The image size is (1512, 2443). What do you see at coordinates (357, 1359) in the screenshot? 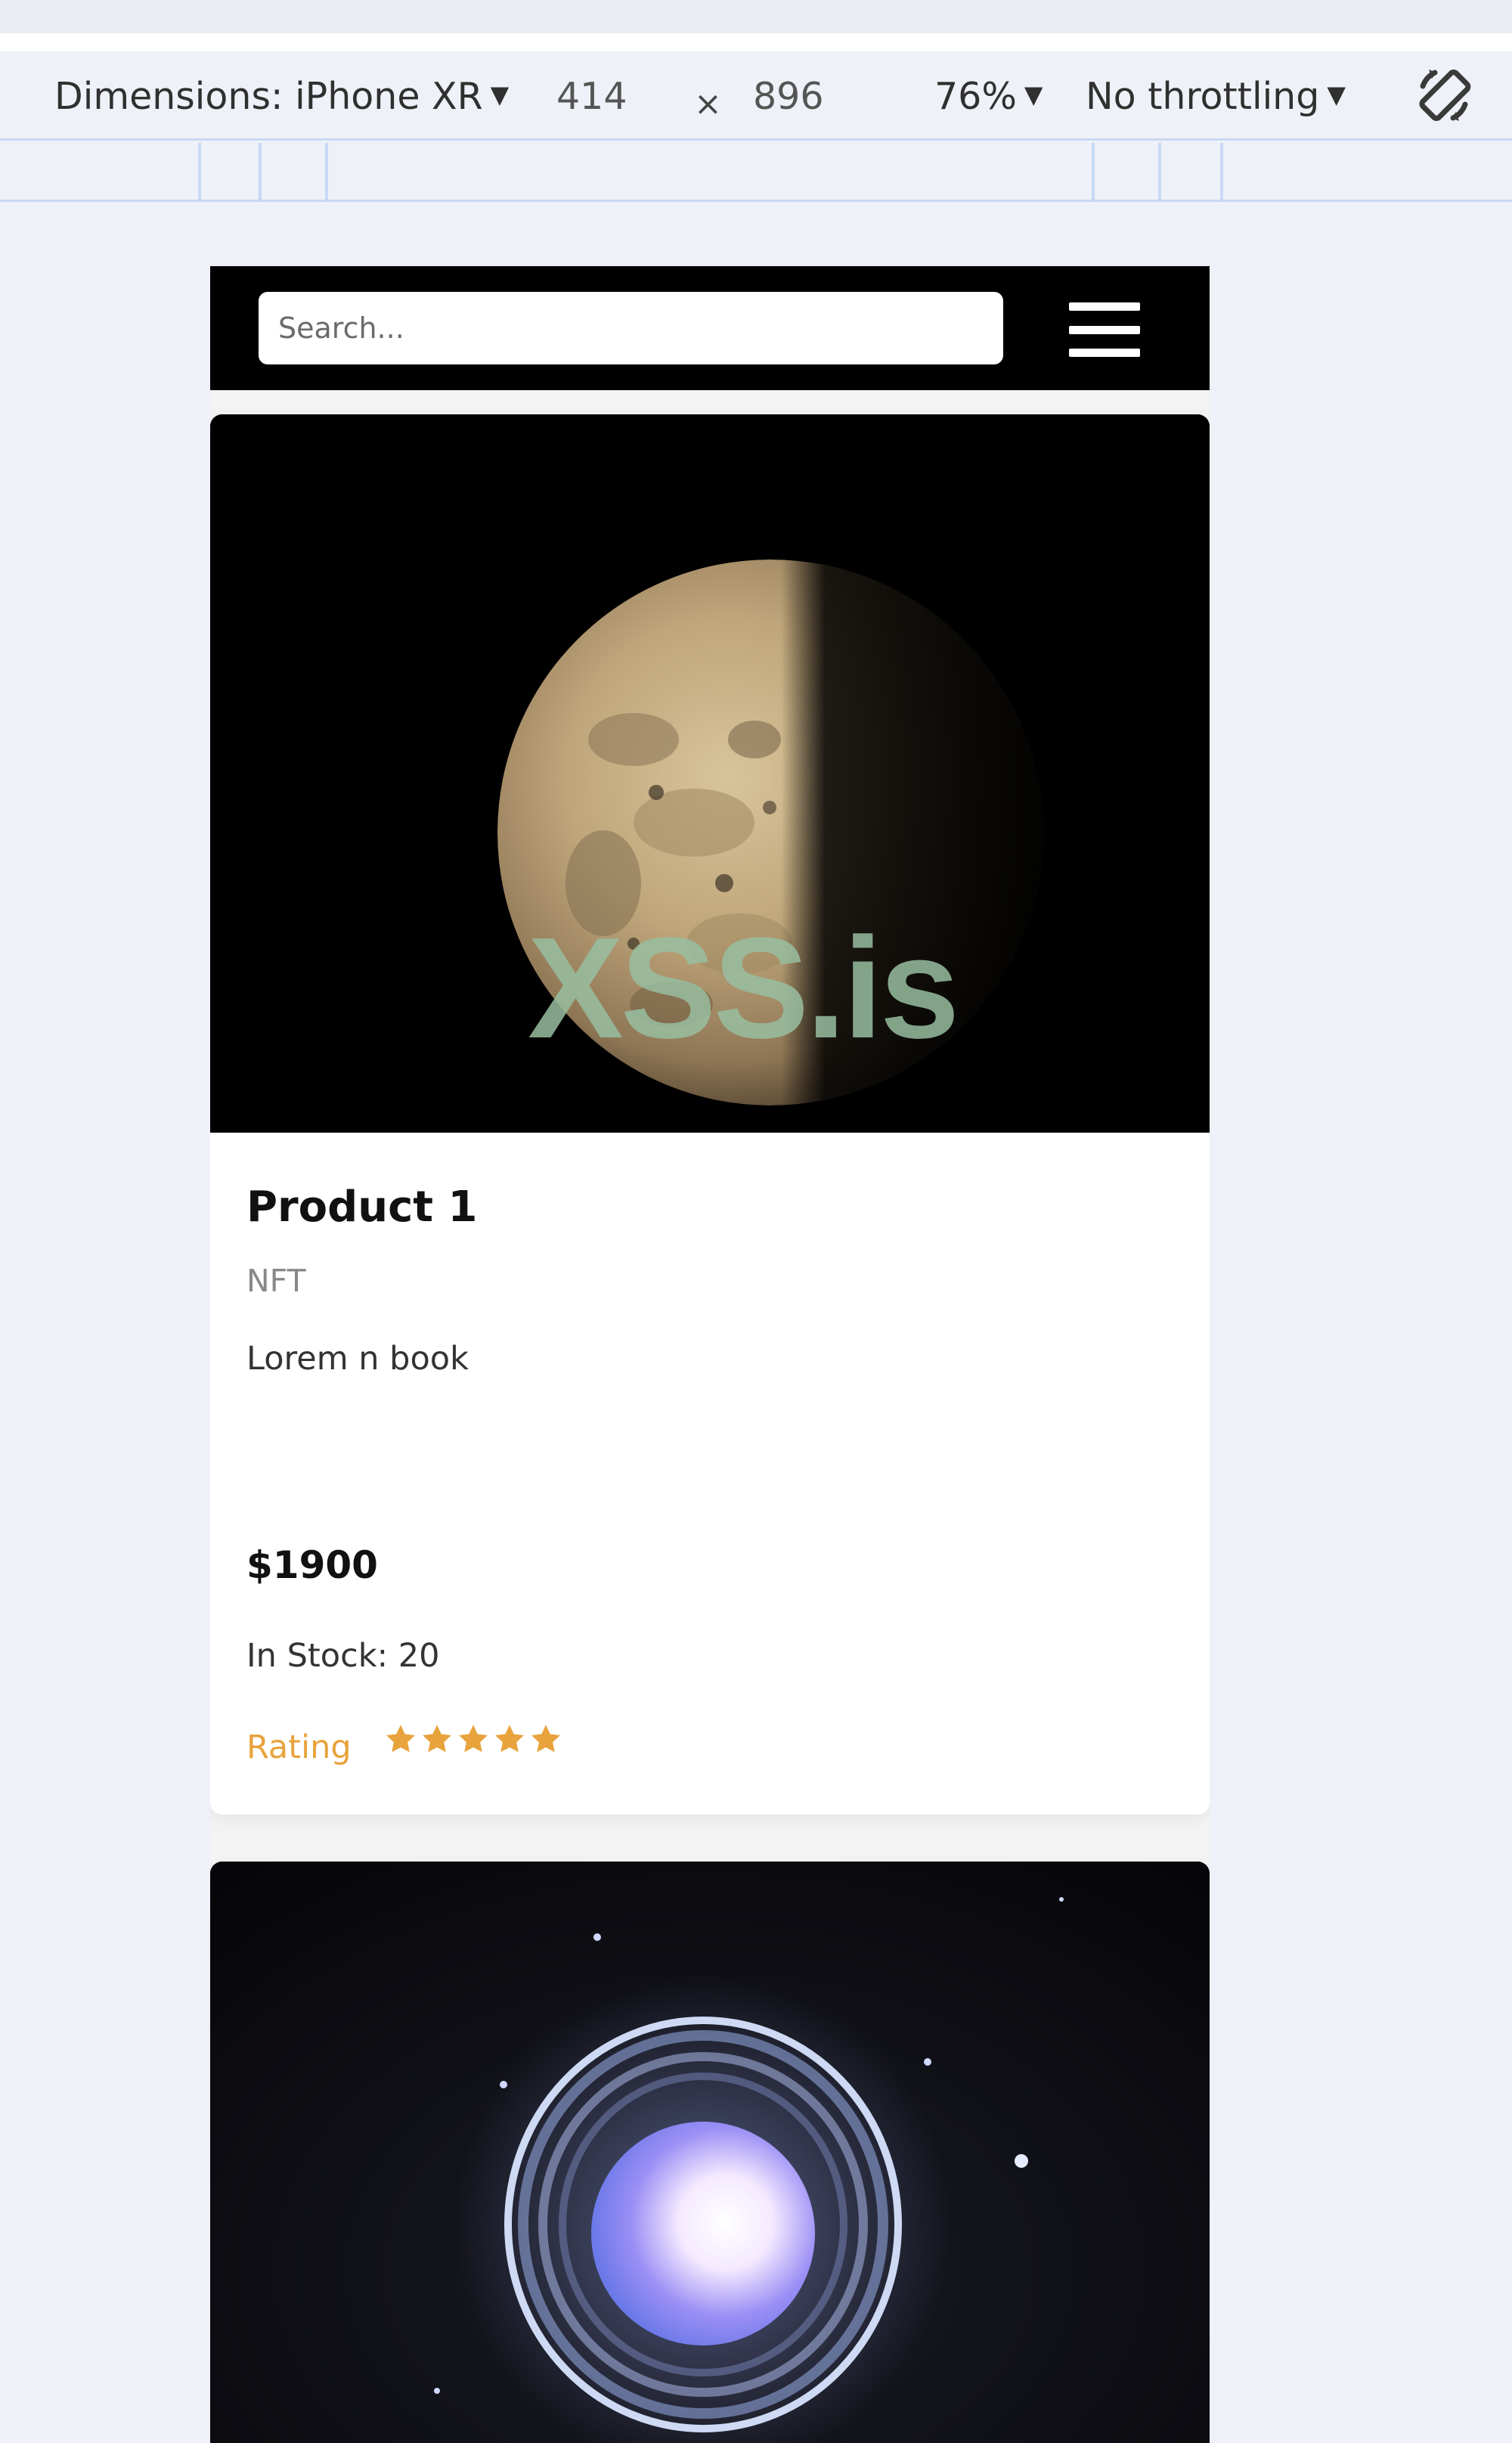
I see `product-description: Lorem n book` at bounding box center [357, 1359].